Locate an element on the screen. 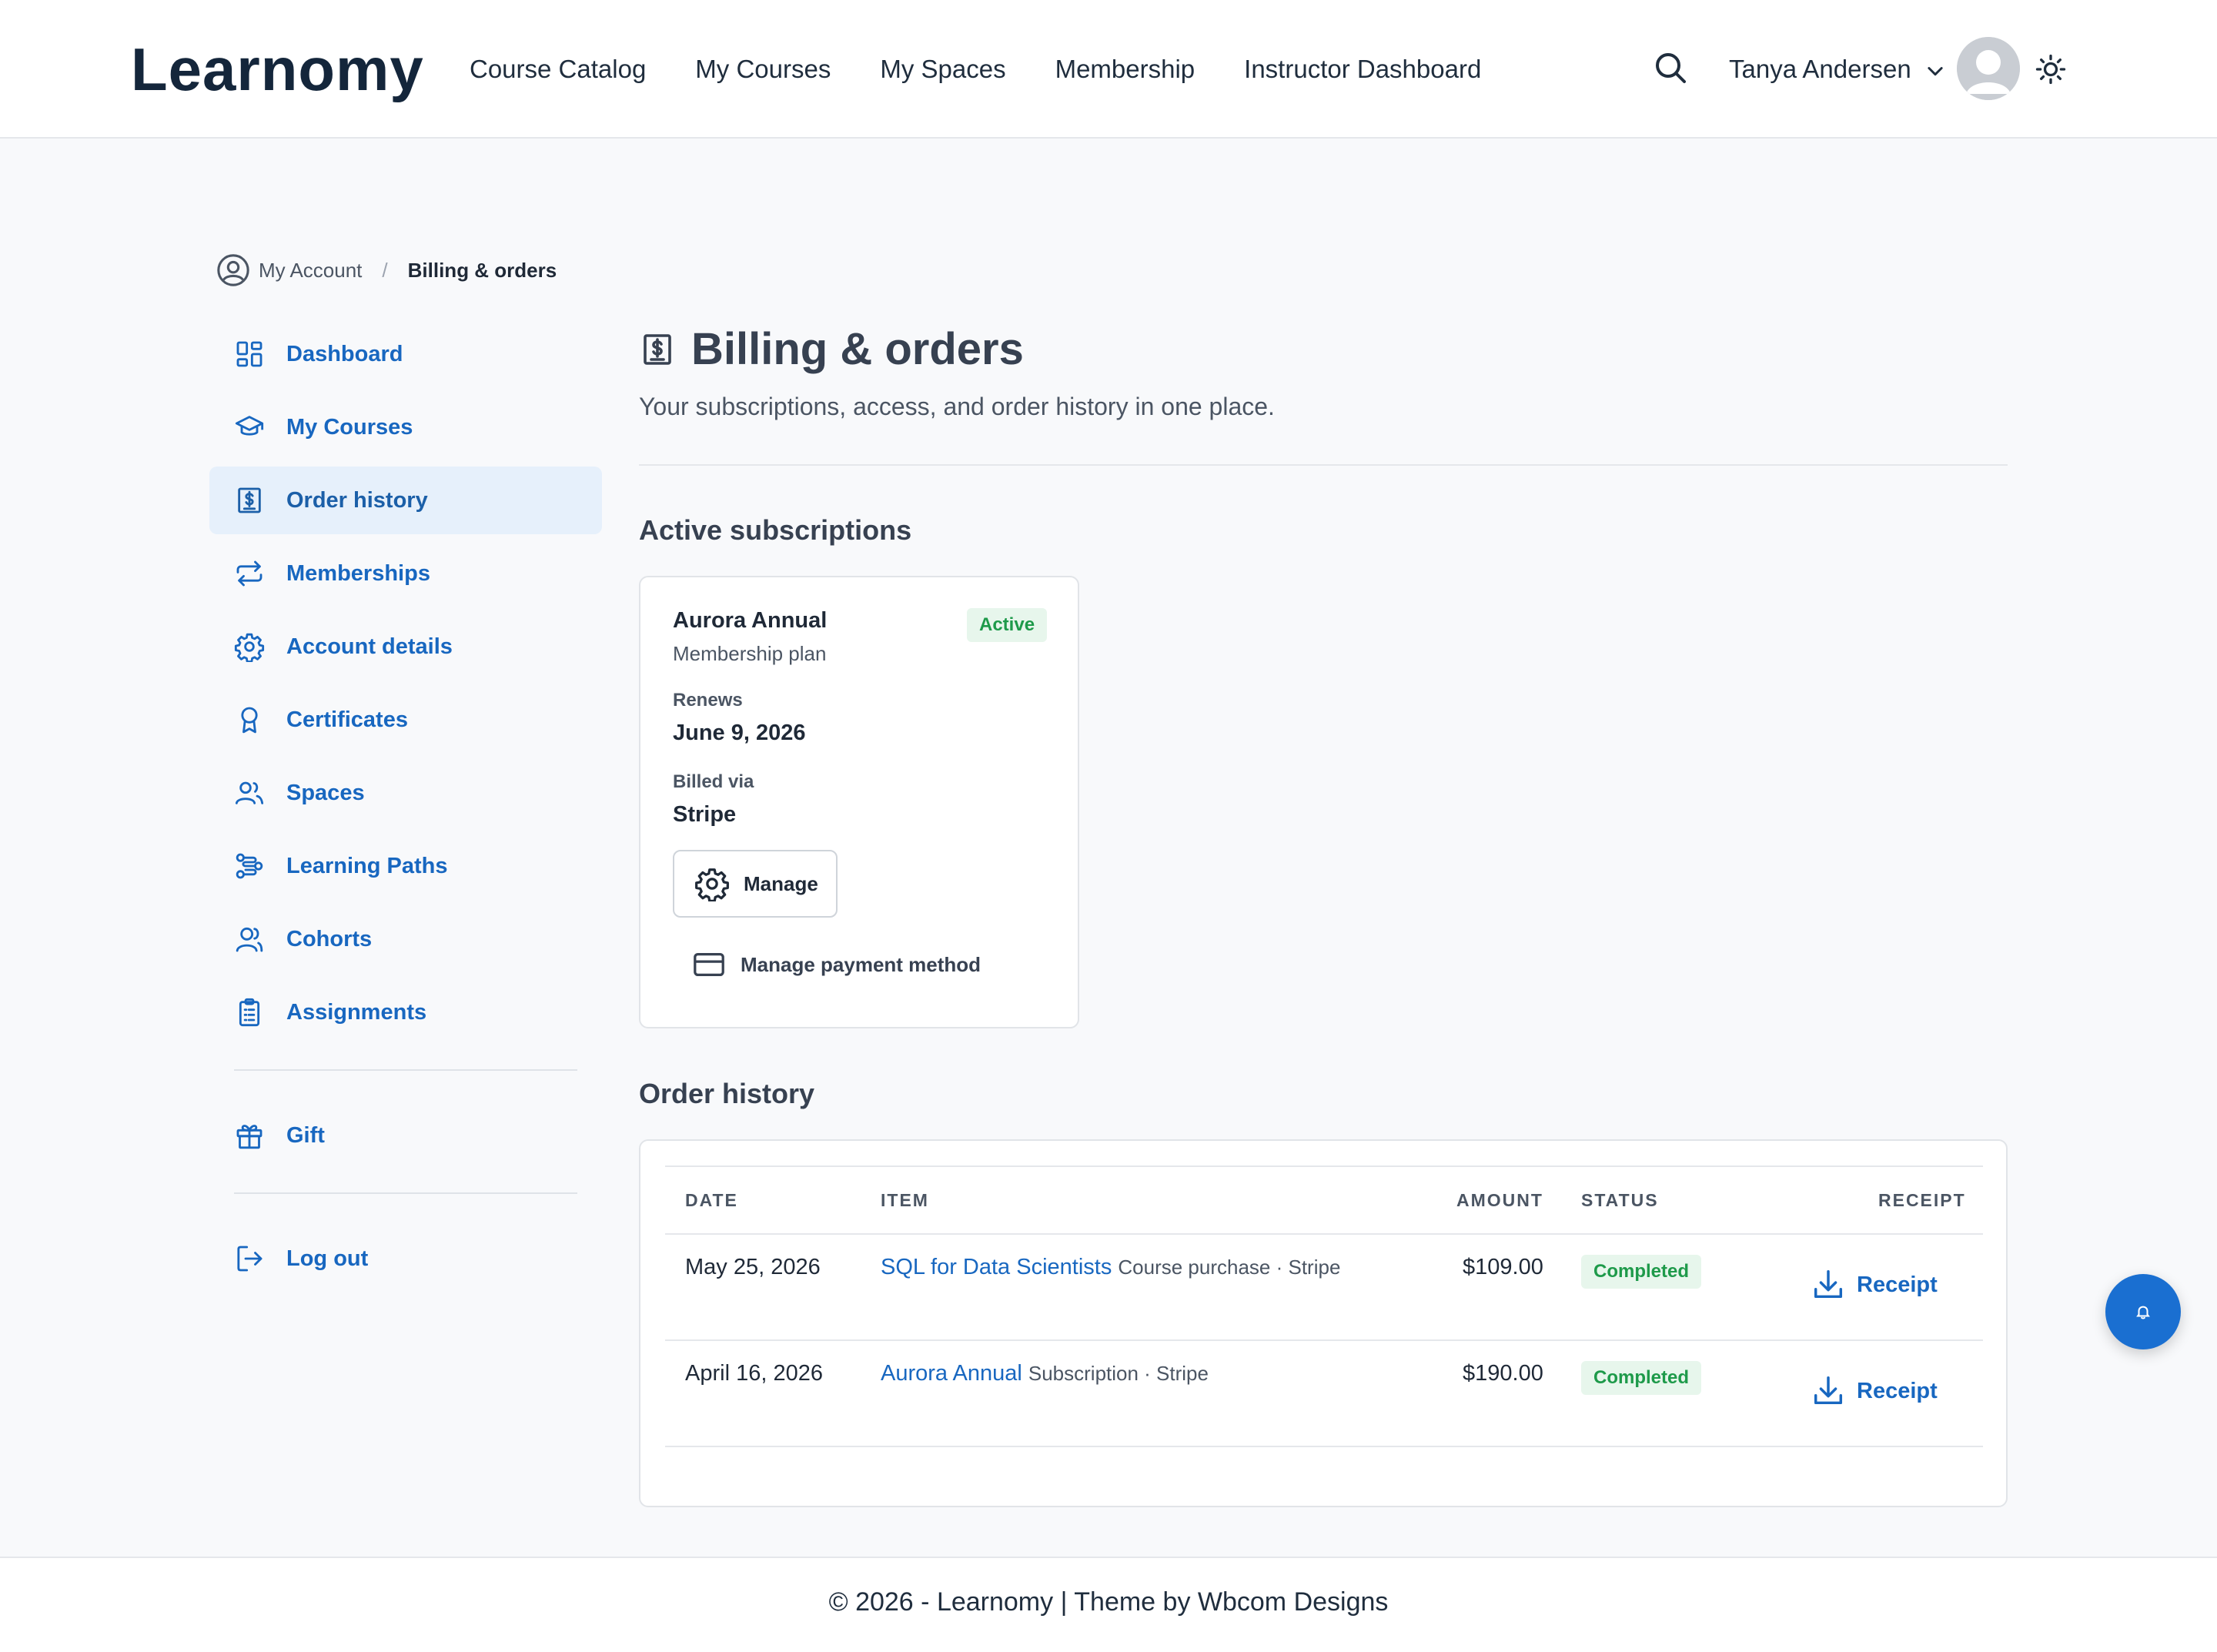  award-icon is located at coordinates (249, 720).